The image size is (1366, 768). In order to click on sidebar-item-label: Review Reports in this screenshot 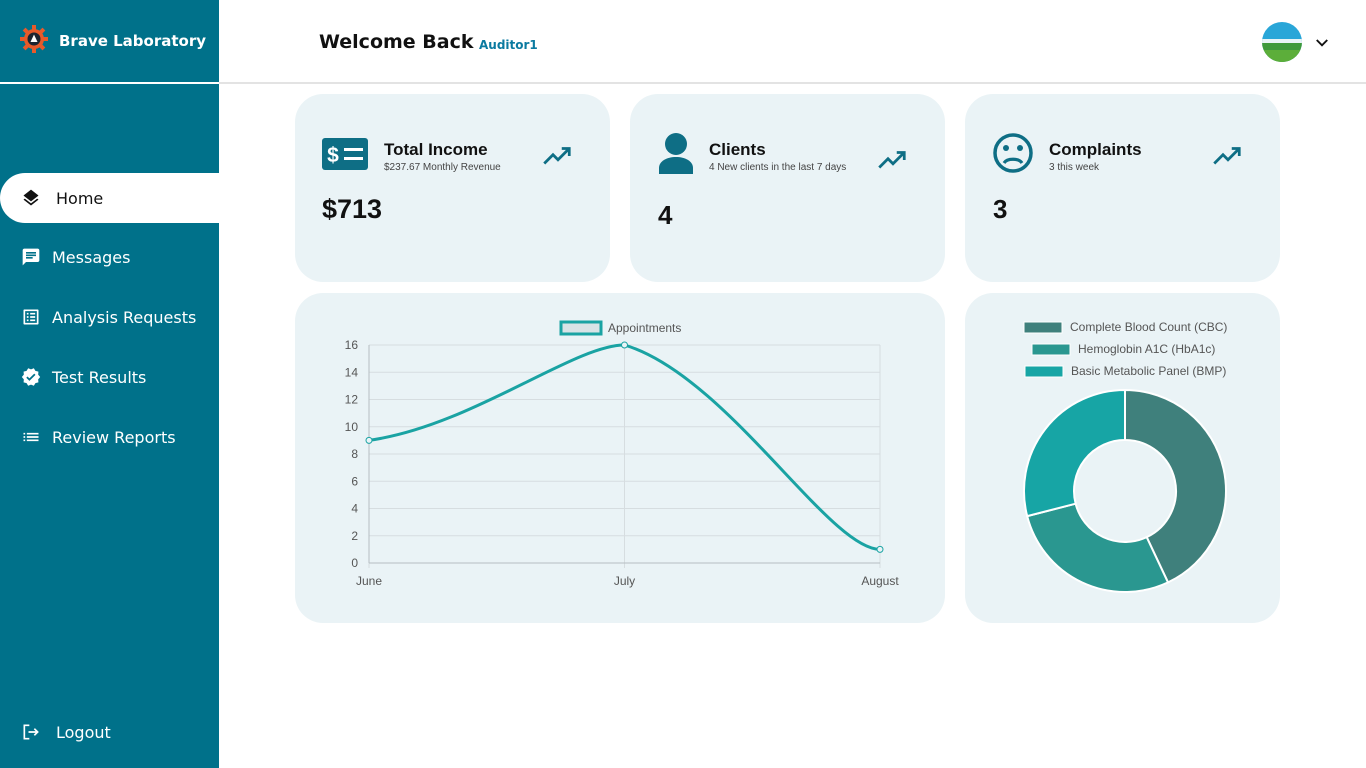, I will do `click(114, 437)`.